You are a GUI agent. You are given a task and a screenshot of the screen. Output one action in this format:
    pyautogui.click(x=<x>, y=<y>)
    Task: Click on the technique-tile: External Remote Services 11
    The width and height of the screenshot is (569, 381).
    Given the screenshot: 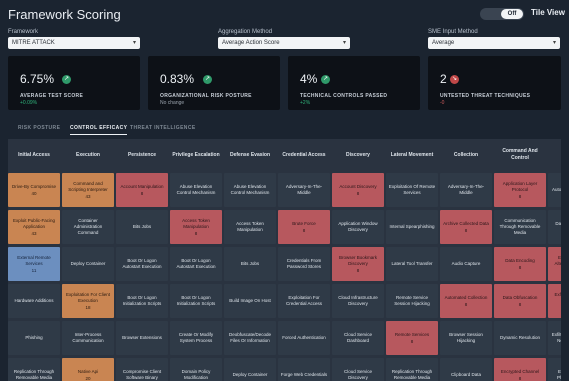 What is the action you would take?
    pyautogui.click(x=34, y=264)
    